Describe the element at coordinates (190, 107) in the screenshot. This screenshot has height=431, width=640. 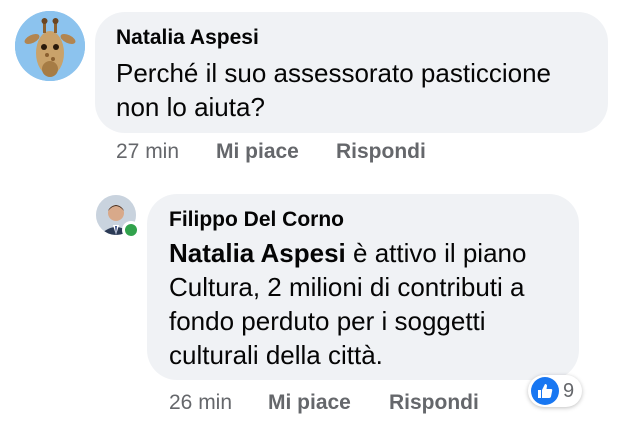
I see `comment-text-line: non lo aiuta?` at that location.